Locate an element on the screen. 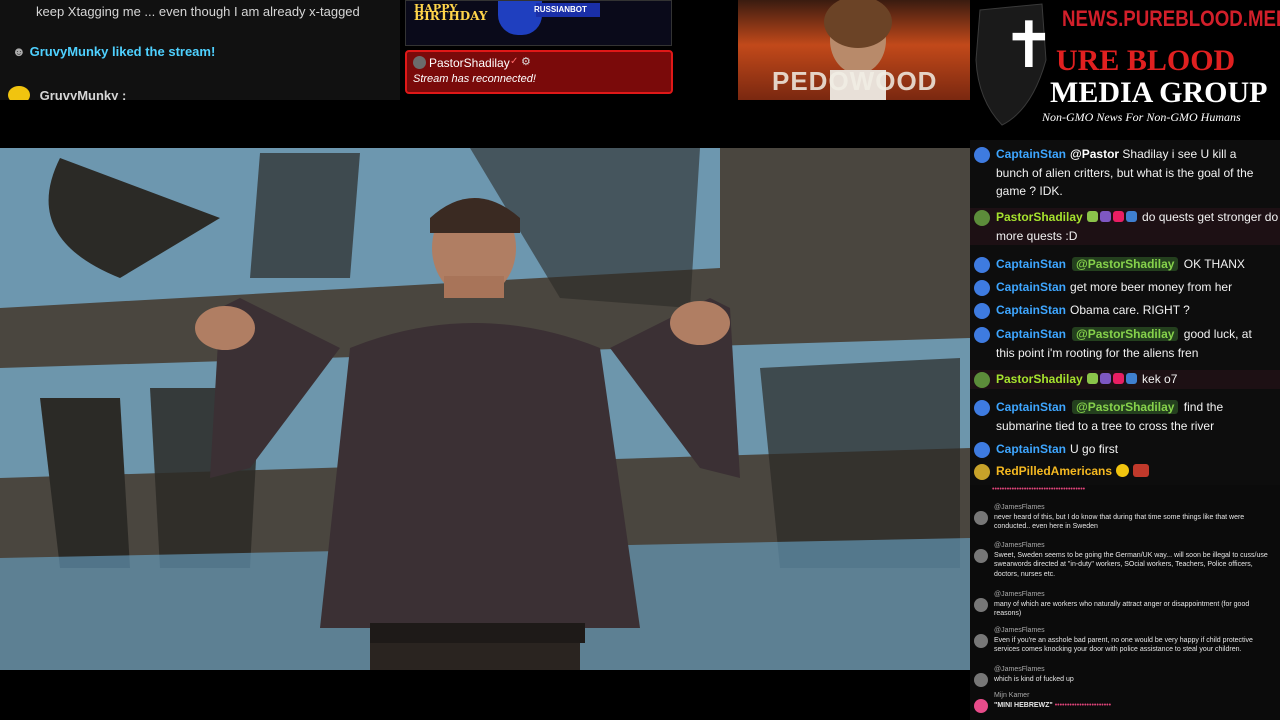  birthday-line2: BIRTHDAY is located at coordinates (451, 16).